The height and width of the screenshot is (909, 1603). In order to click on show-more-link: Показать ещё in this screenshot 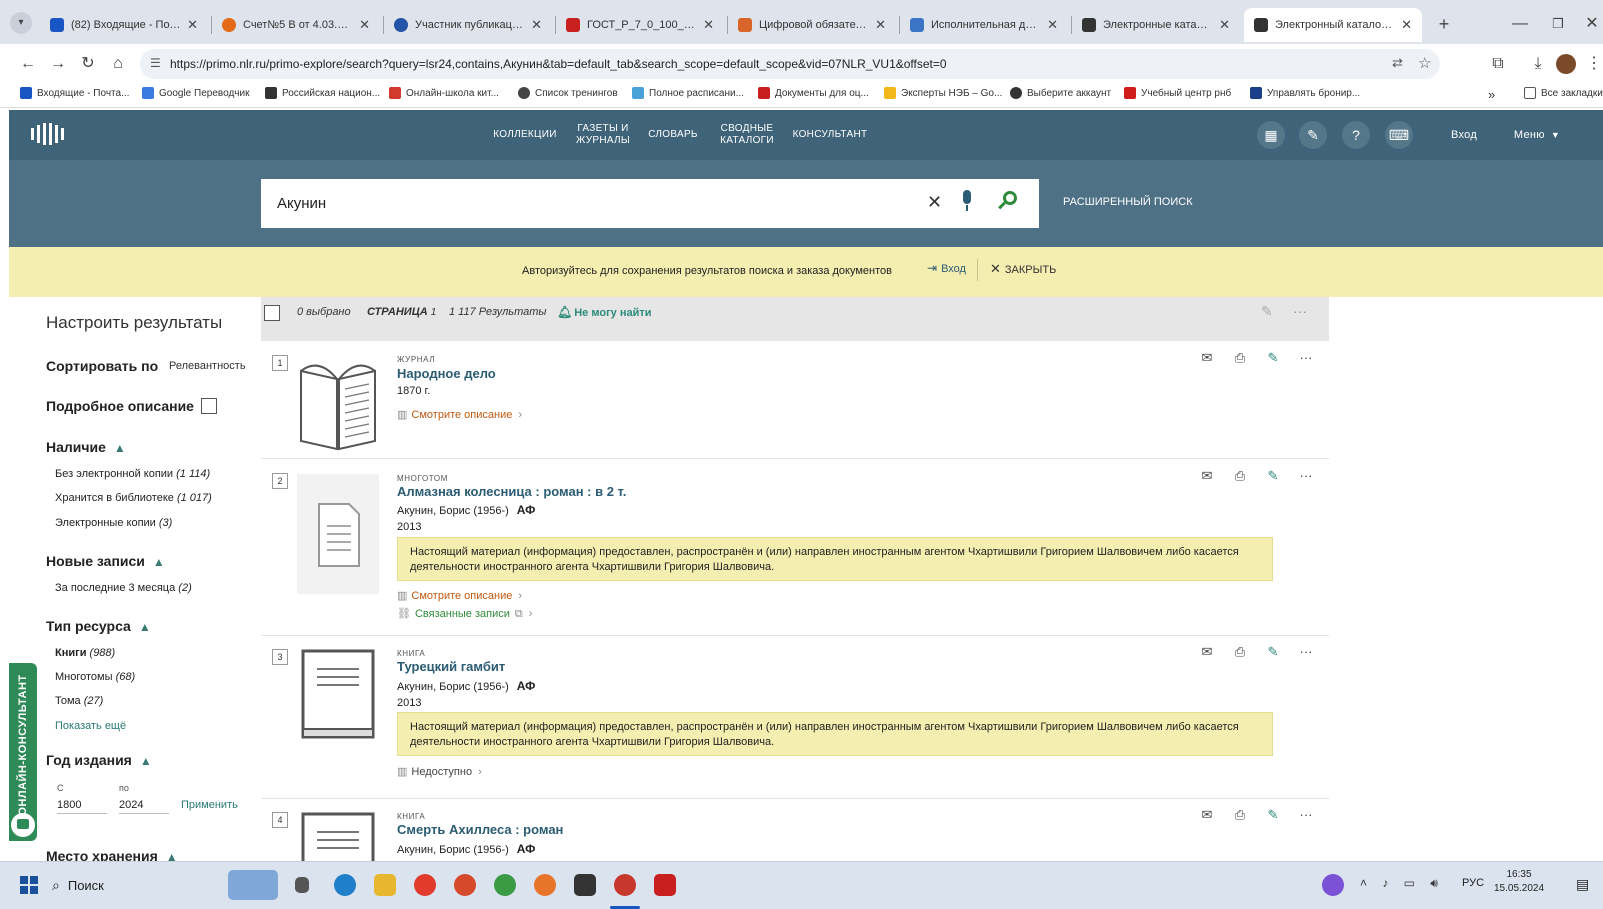, I will do `click(90, 726)`.